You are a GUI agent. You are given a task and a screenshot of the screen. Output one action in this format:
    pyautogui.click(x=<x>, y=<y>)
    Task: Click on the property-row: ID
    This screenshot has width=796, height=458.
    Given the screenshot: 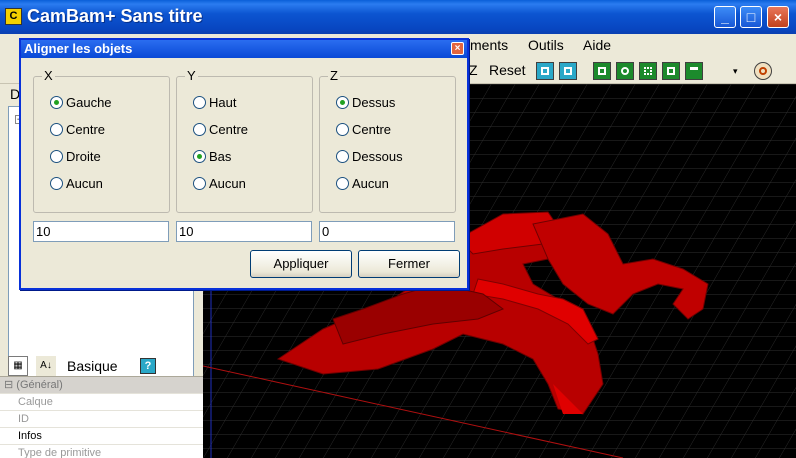 What is the action you would take?
    pyautogui.click(x=101, y=419)
    